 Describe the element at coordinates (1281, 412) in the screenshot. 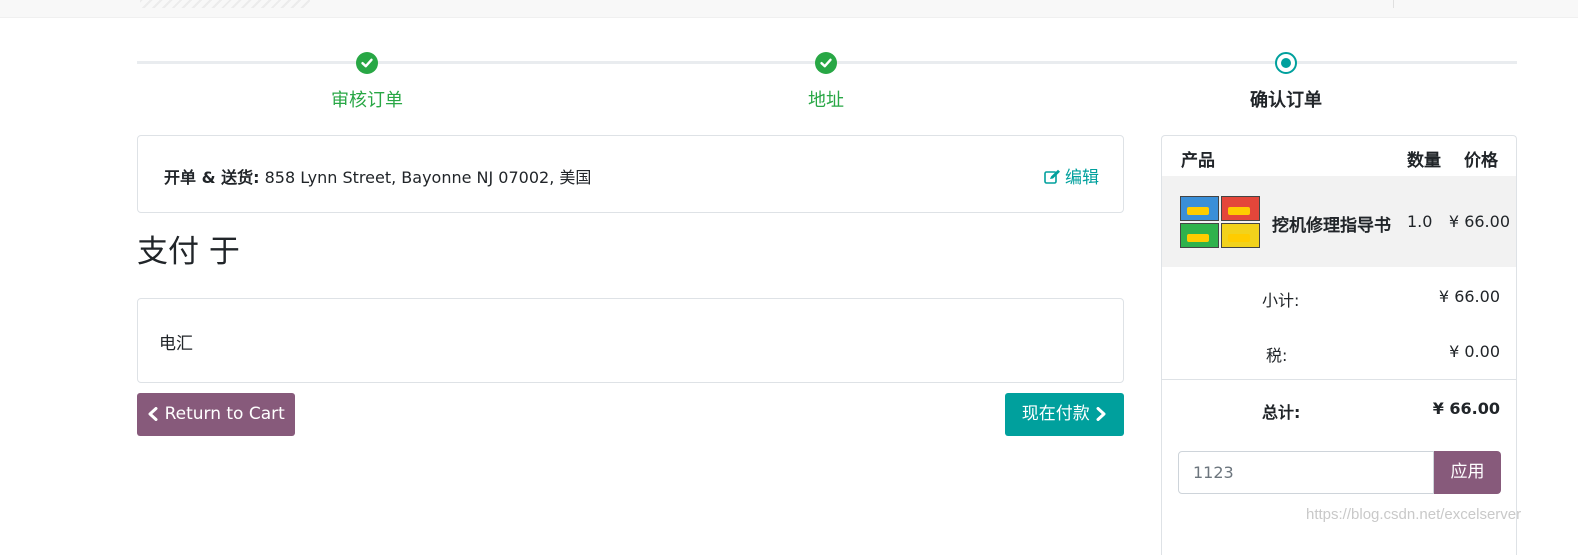

I see `total-label: 总计:` at that location.